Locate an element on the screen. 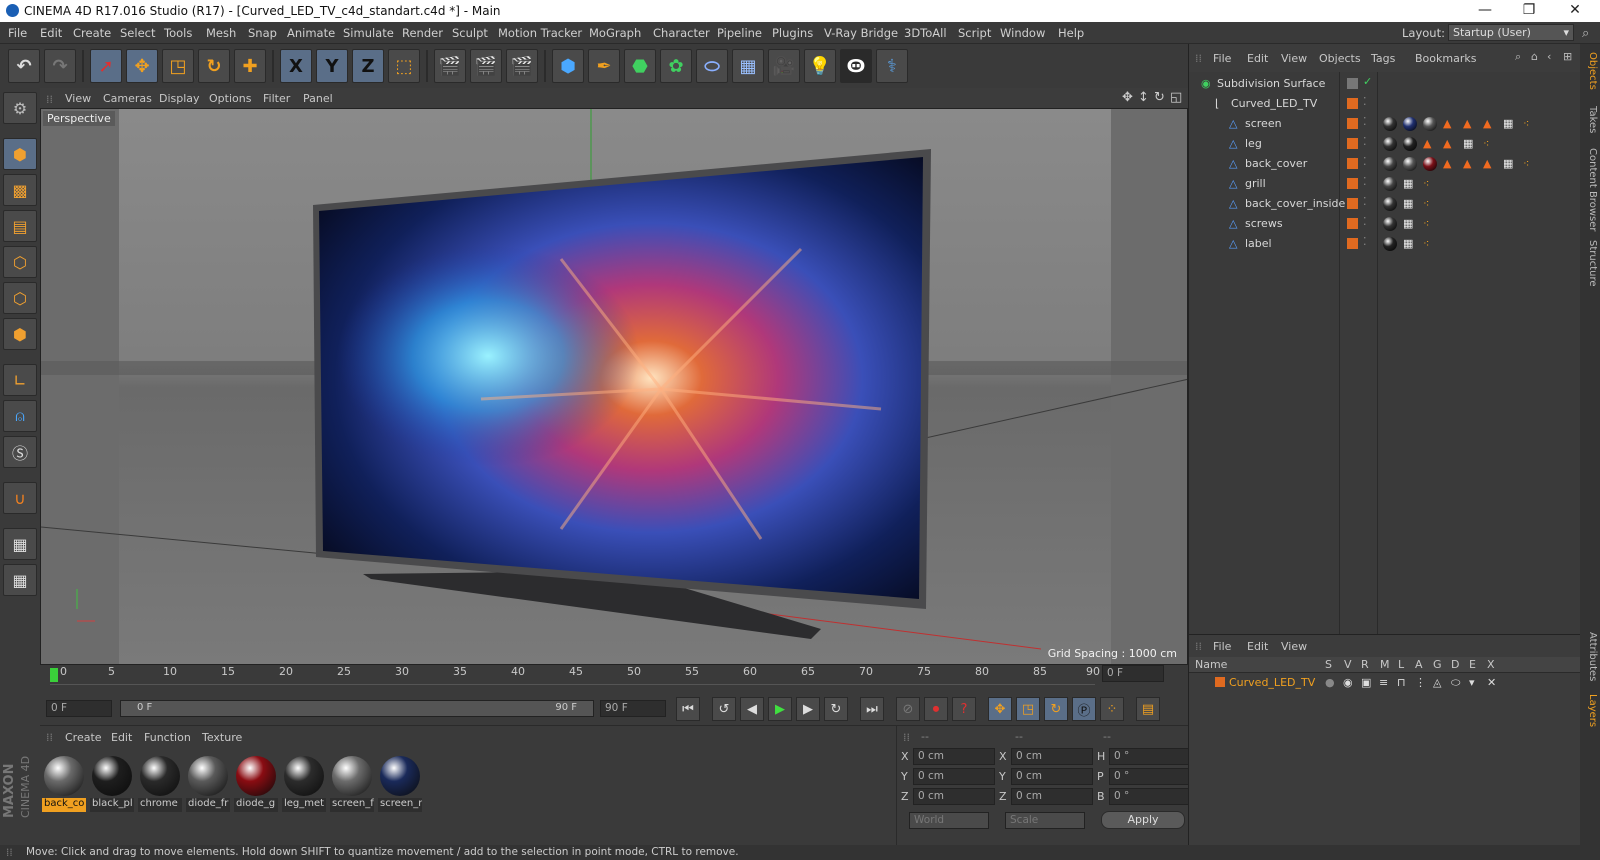  menu-mograph: MoGraph is located at coordinates (615, 33).